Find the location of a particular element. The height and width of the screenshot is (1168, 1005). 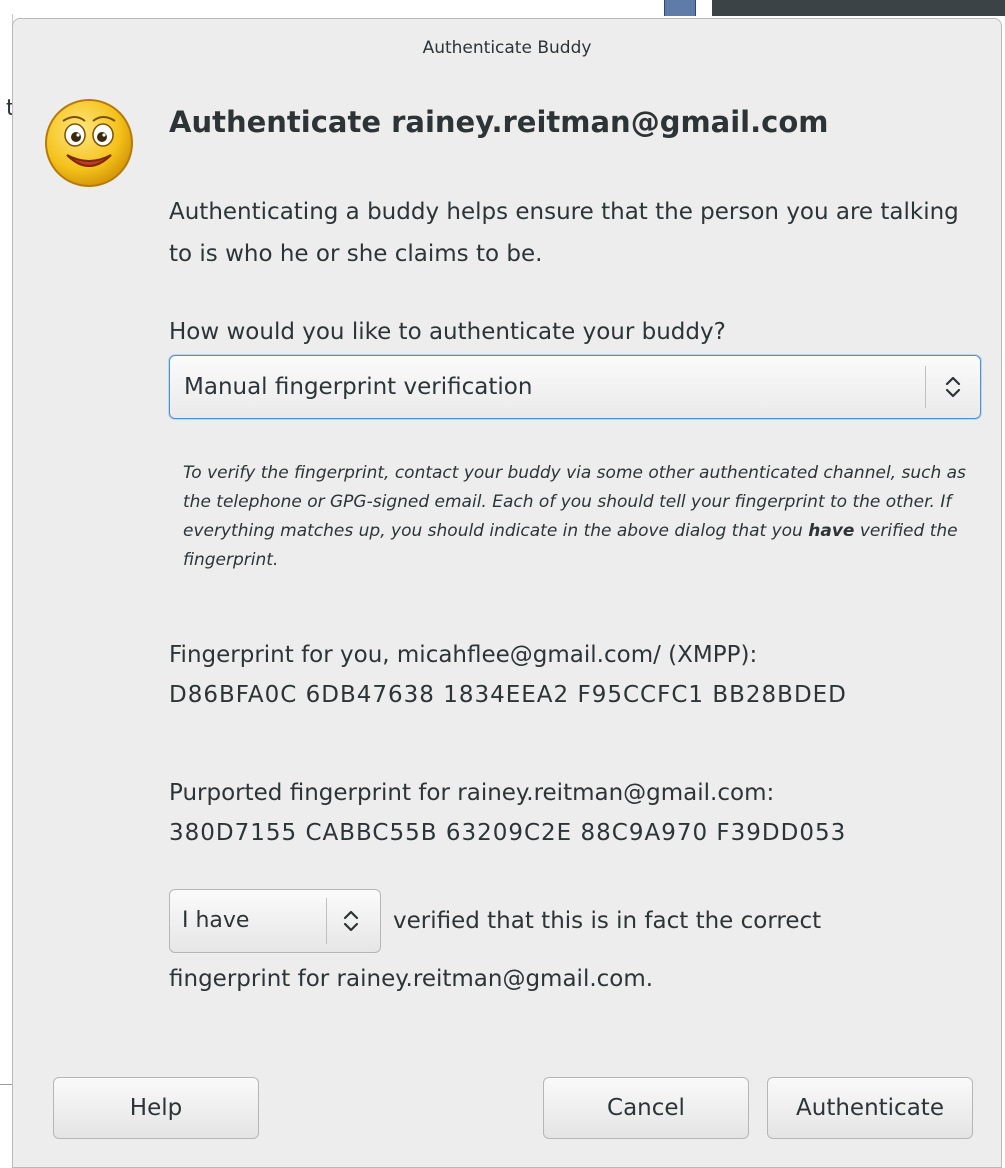

auth-method-select: Manual fingerprint verification is located at coordinates (575, 387).